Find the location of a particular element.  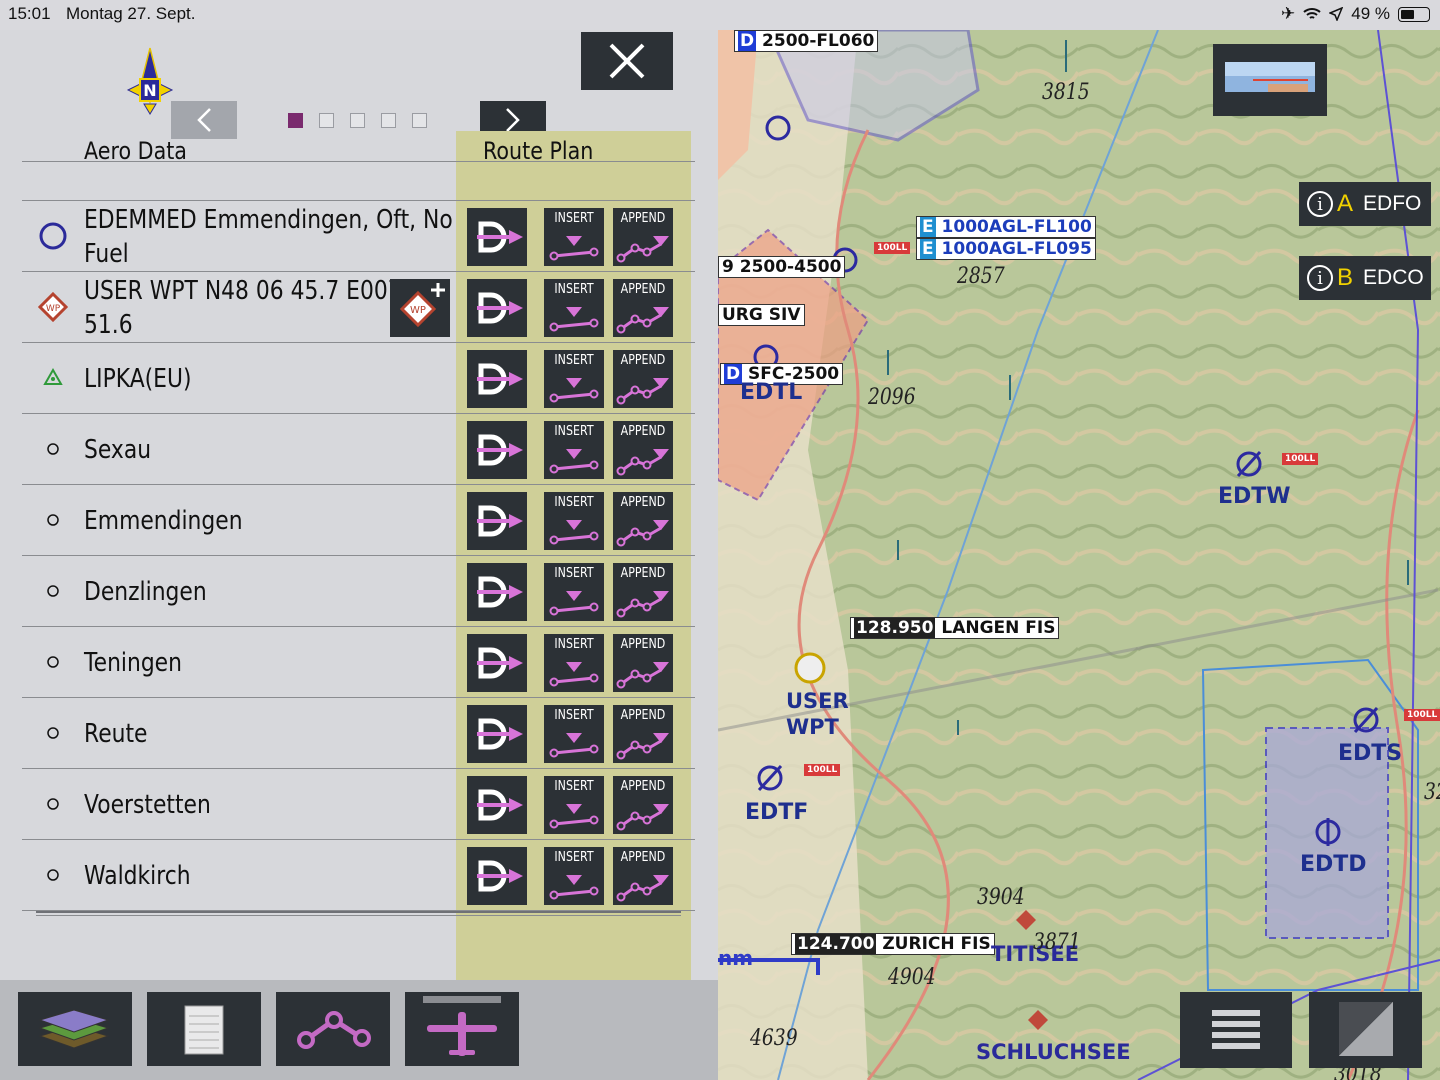

list-item-name: EDEMMED Emmendingen, Oft, No Fuel is located at coordinates (269, 236).